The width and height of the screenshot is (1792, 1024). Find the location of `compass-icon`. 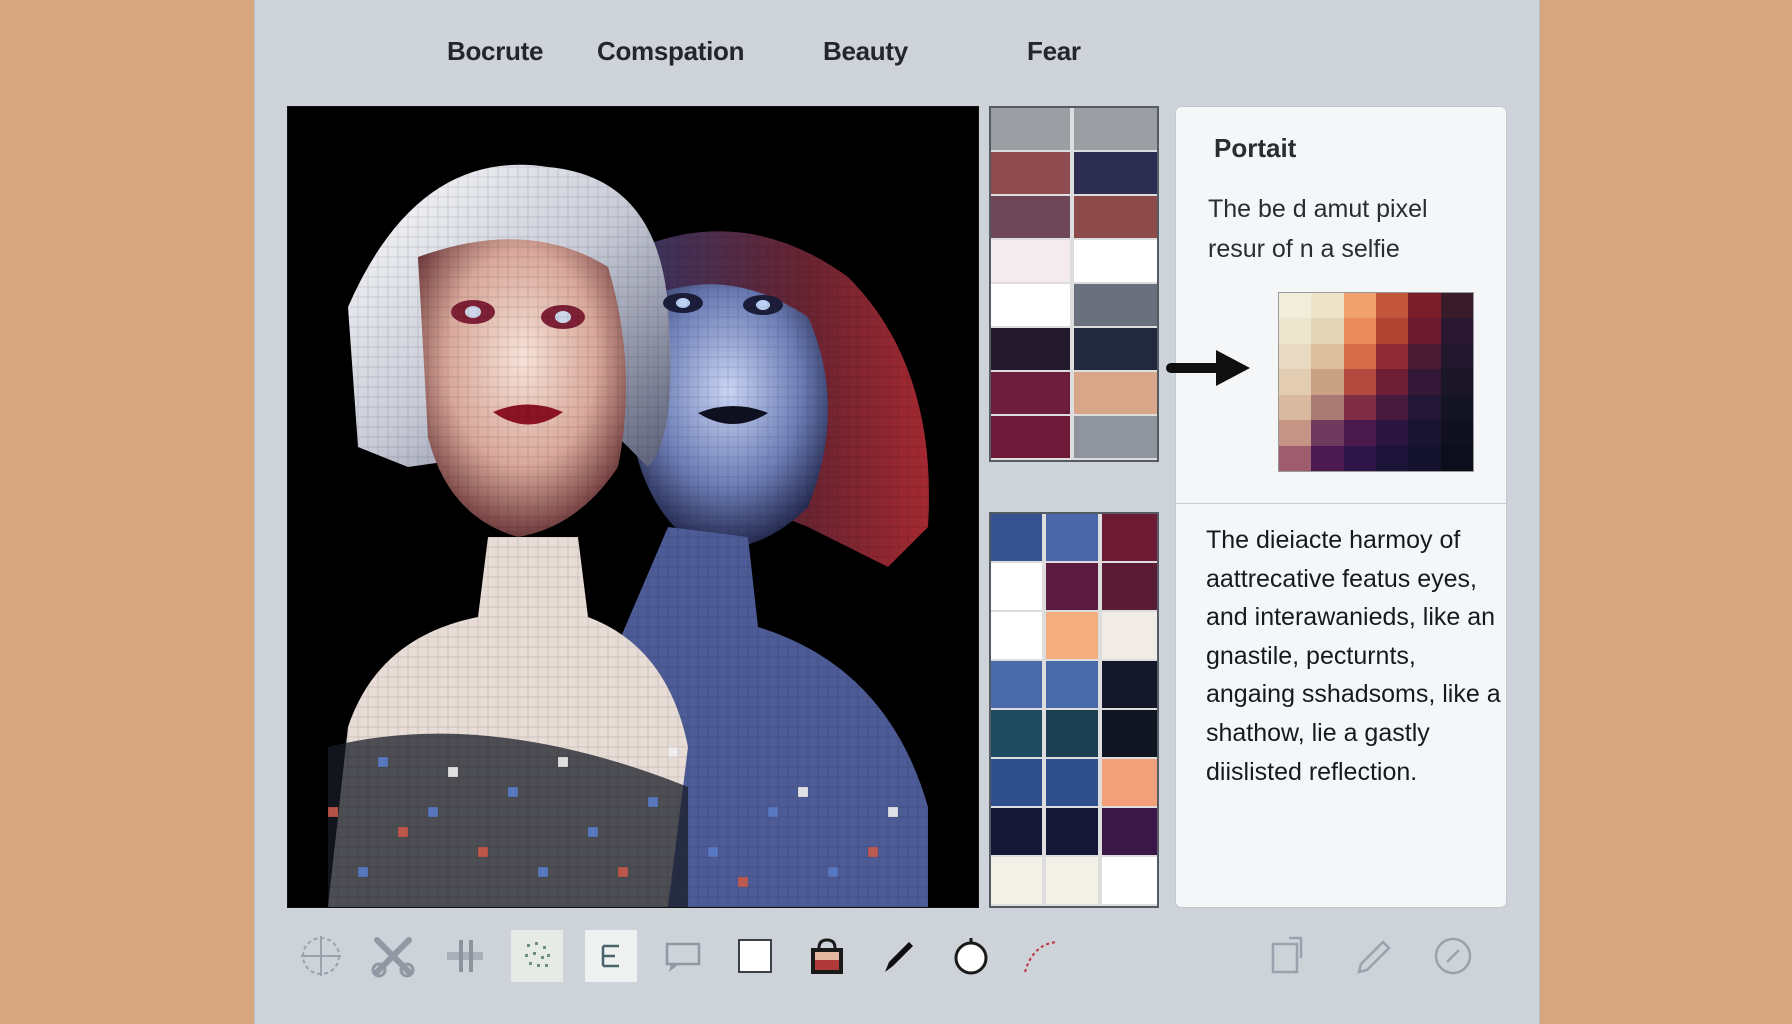

compass-icon is located at coordinates (1453, 956).